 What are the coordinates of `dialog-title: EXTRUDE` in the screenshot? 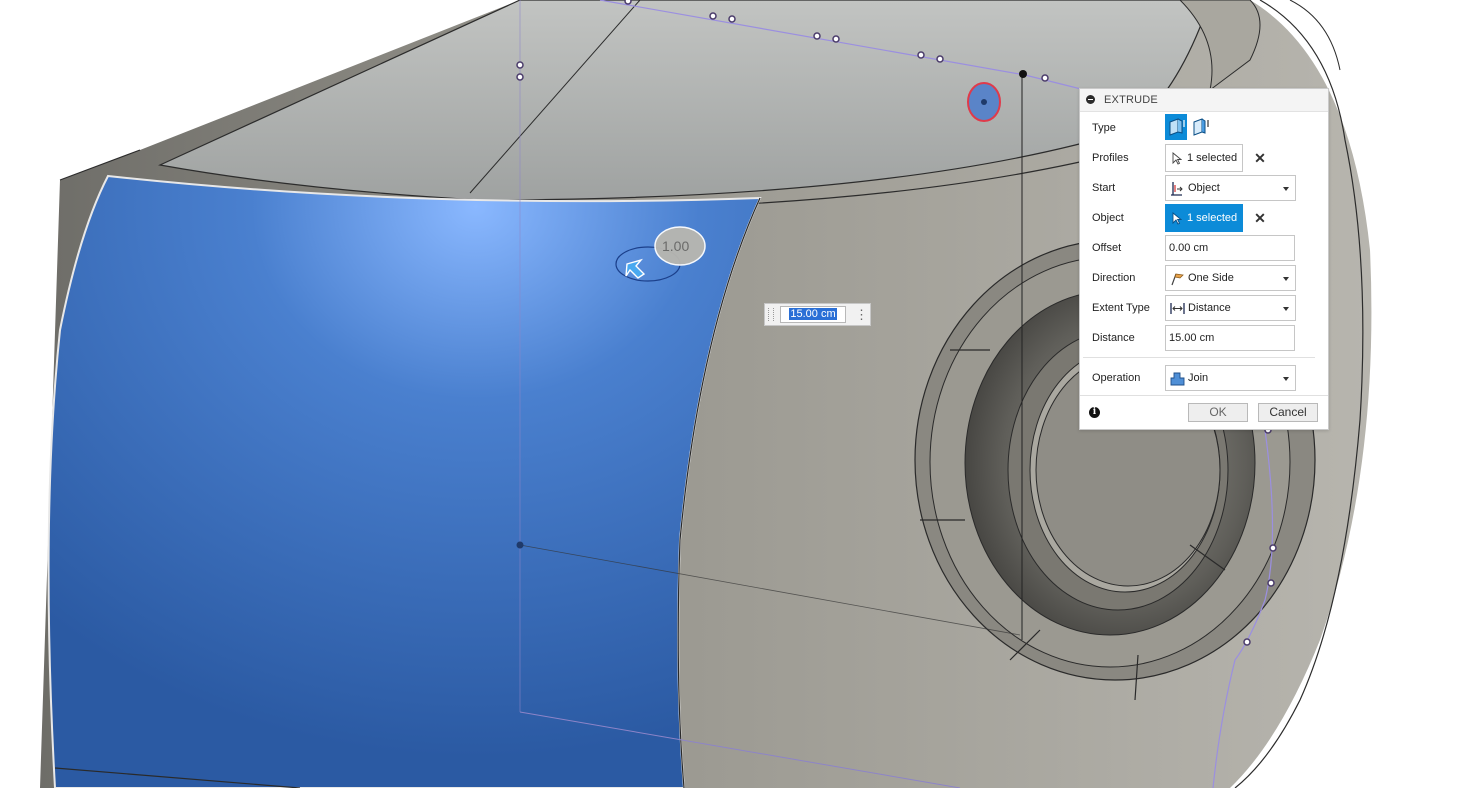 It's located at (1131, 100).